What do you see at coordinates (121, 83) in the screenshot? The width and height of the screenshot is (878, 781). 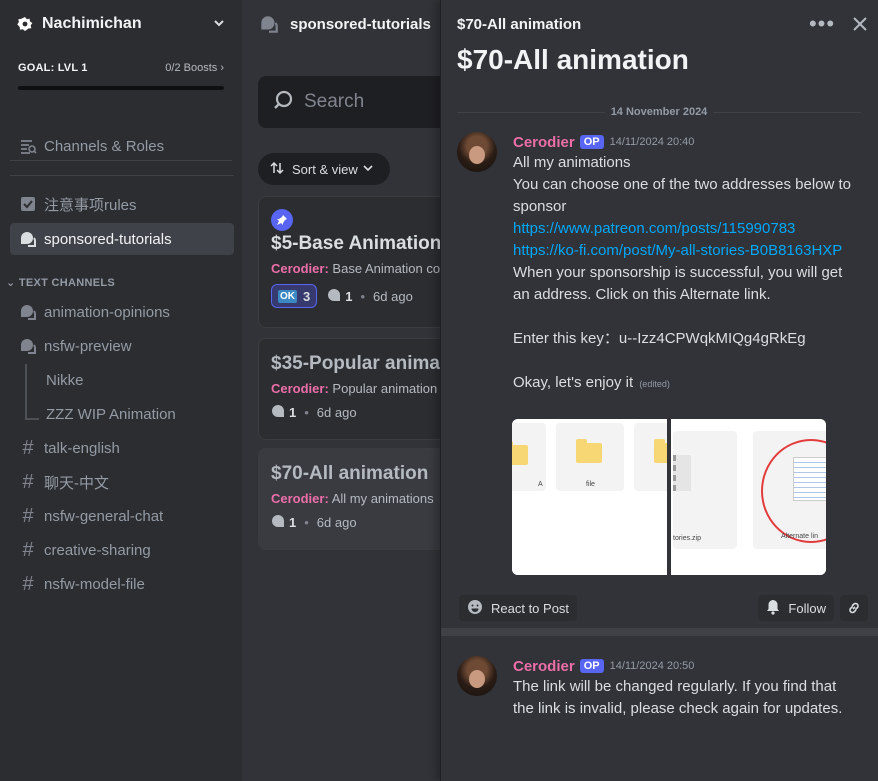 I see `boost-goal: GOAL: LVL 1 0/2 Boosts ›` at bounding box center [121, 83].